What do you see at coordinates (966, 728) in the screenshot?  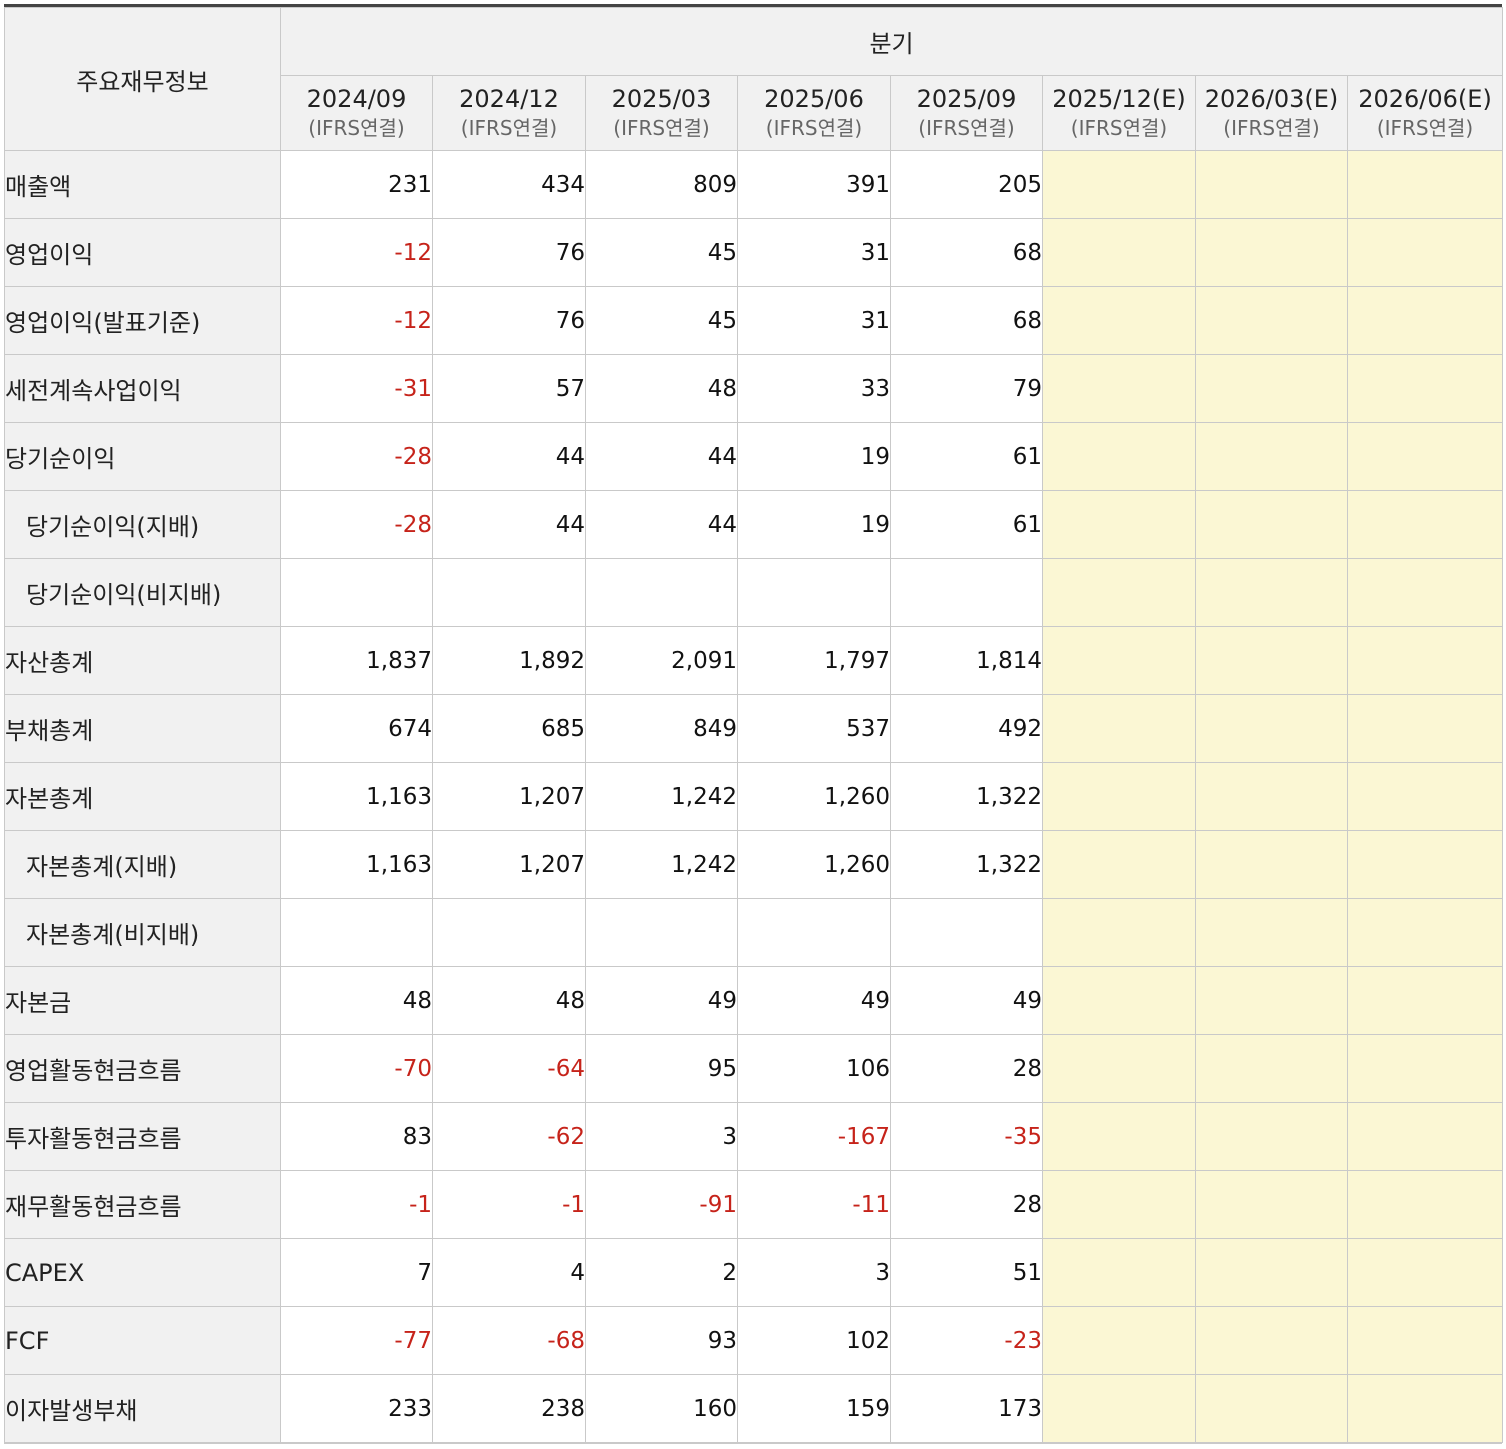 I see `value-cell: 492` at bounding box center [966, 728].